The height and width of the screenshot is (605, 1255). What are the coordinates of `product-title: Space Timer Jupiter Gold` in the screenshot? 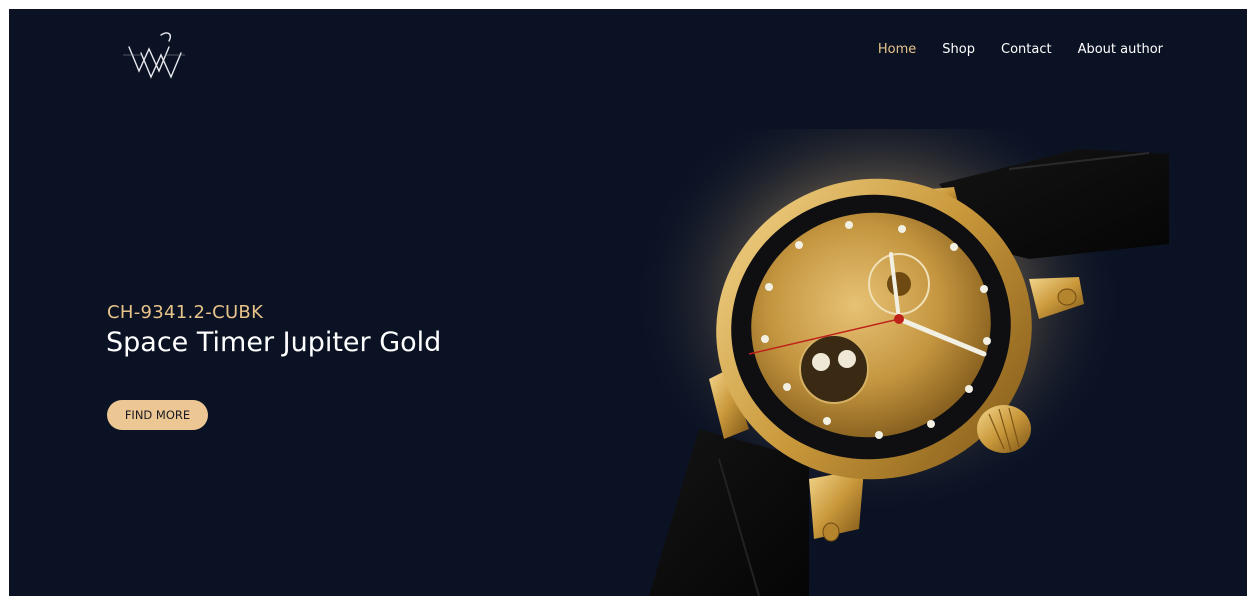 It's located at (274, 342).